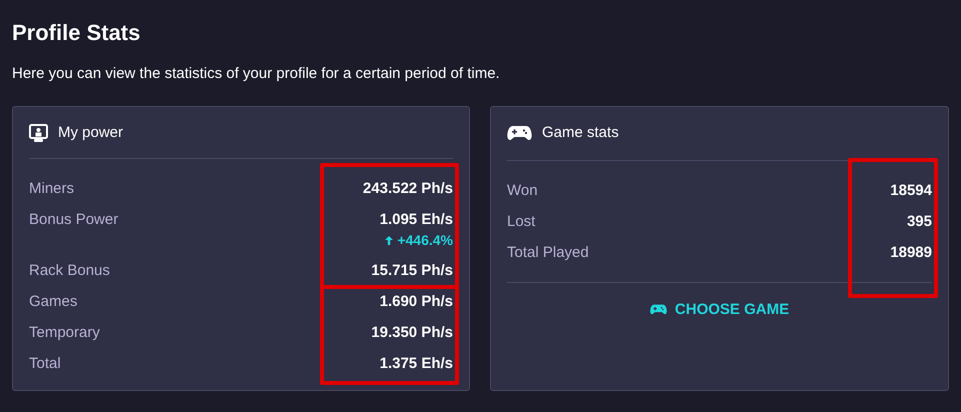 This screenshot has height=412, width=961. Describe the element at coordinates (522, 191) in the screenshot. I see `stat-label: Won` at that location.